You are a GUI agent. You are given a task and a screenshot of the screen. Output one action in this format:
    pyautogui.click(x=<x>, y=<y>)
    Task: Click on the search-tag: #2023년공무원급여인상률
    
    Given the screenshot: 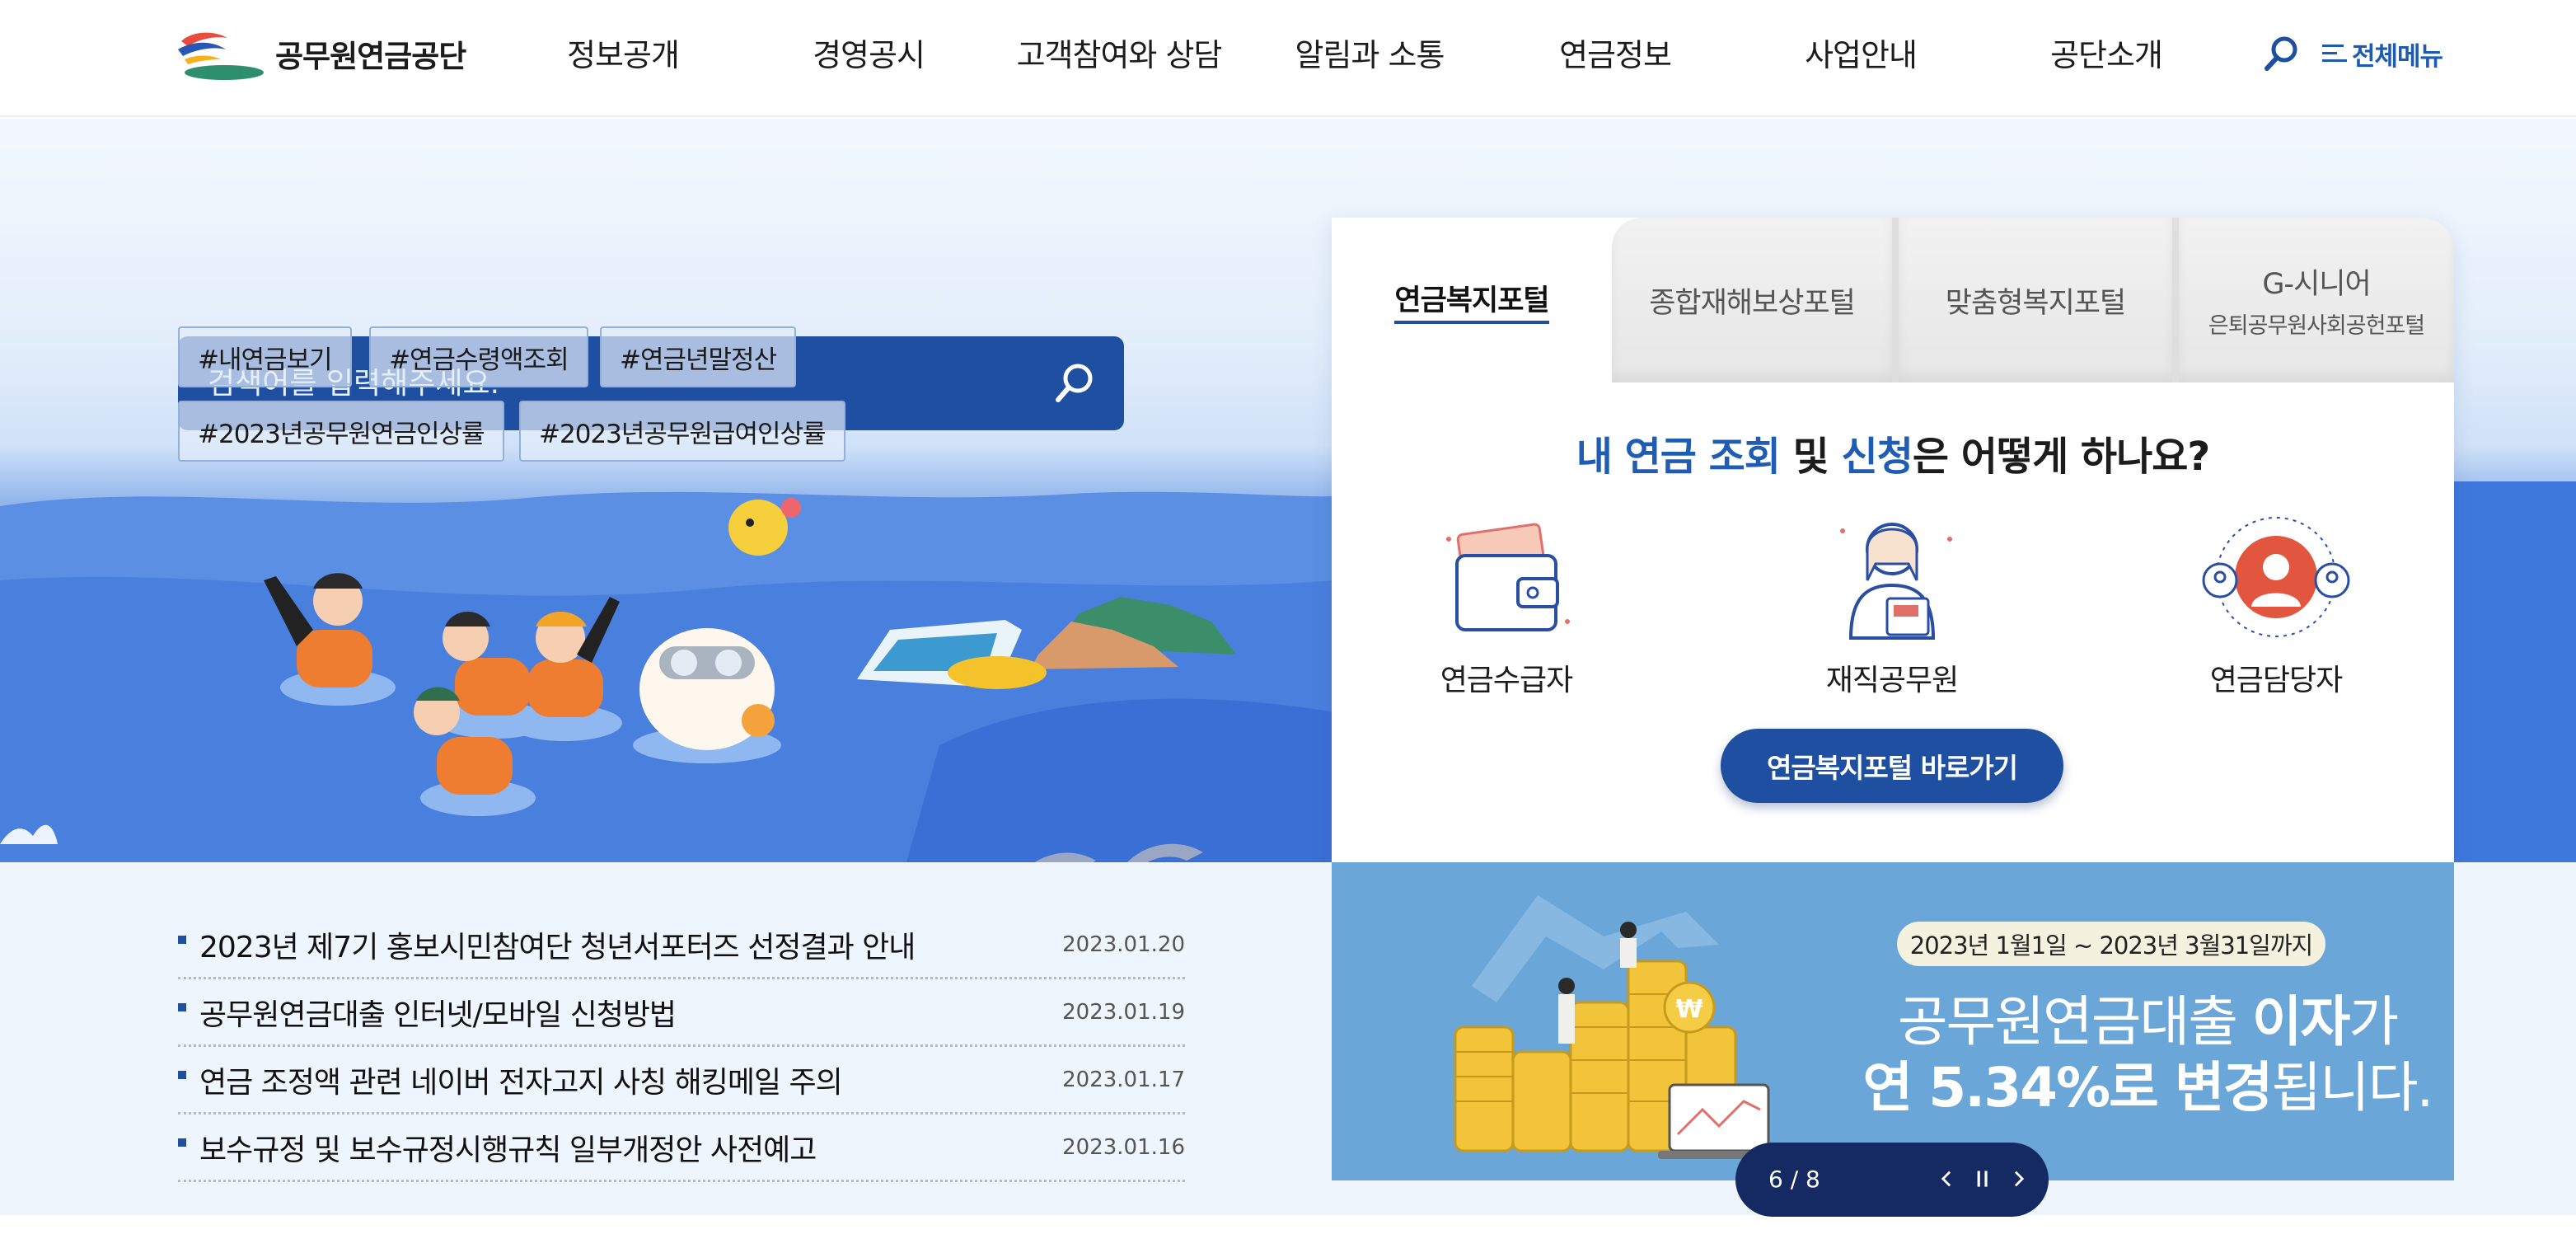 What is the action you would take?
    pyautogui.click(x=682, y=431)
    